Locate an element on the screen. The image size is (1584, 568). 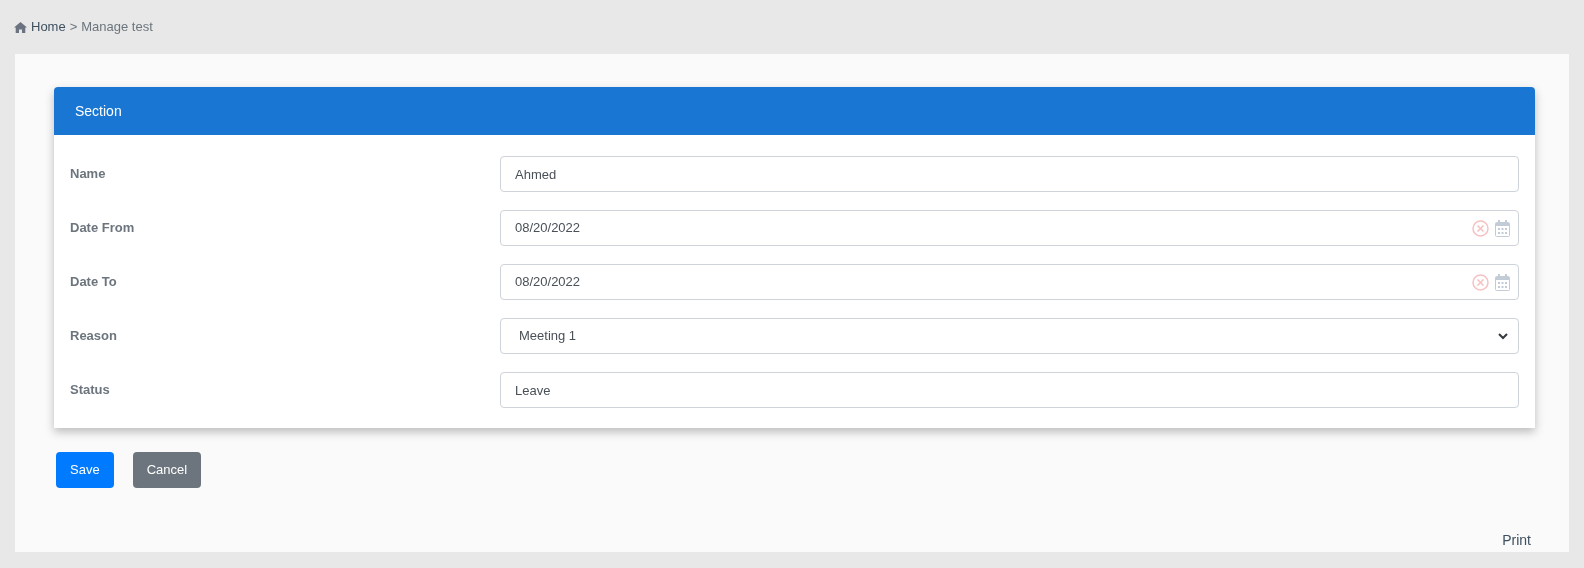
section-title: Section is located at coordinates (98, 111).